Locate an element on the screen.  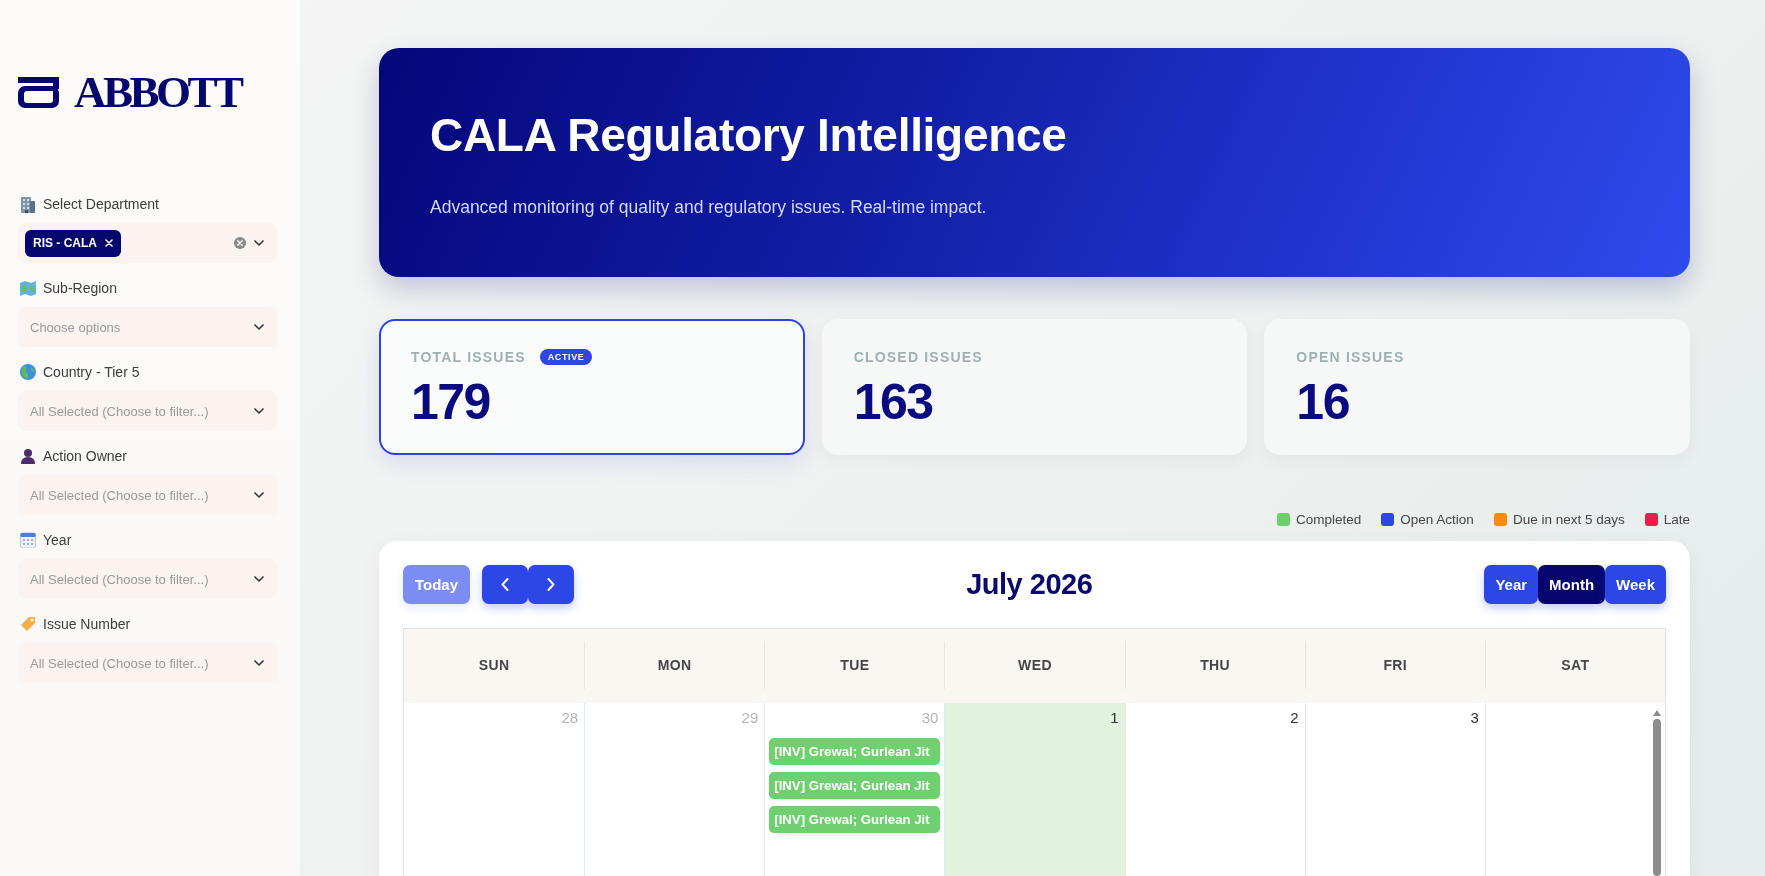
stat-value: 16 is located at coordinates (1322, 402).